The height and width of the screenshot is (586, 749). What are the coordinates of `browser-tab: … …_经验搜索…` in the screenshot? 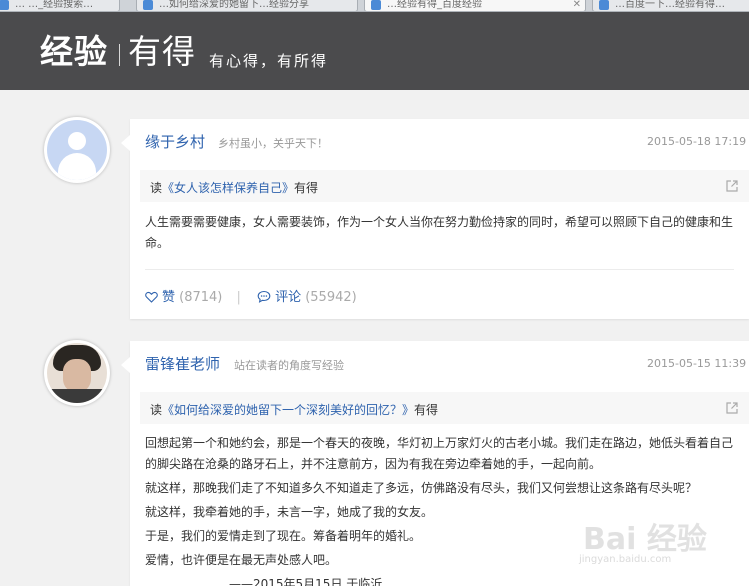 It's located at (60, 5).